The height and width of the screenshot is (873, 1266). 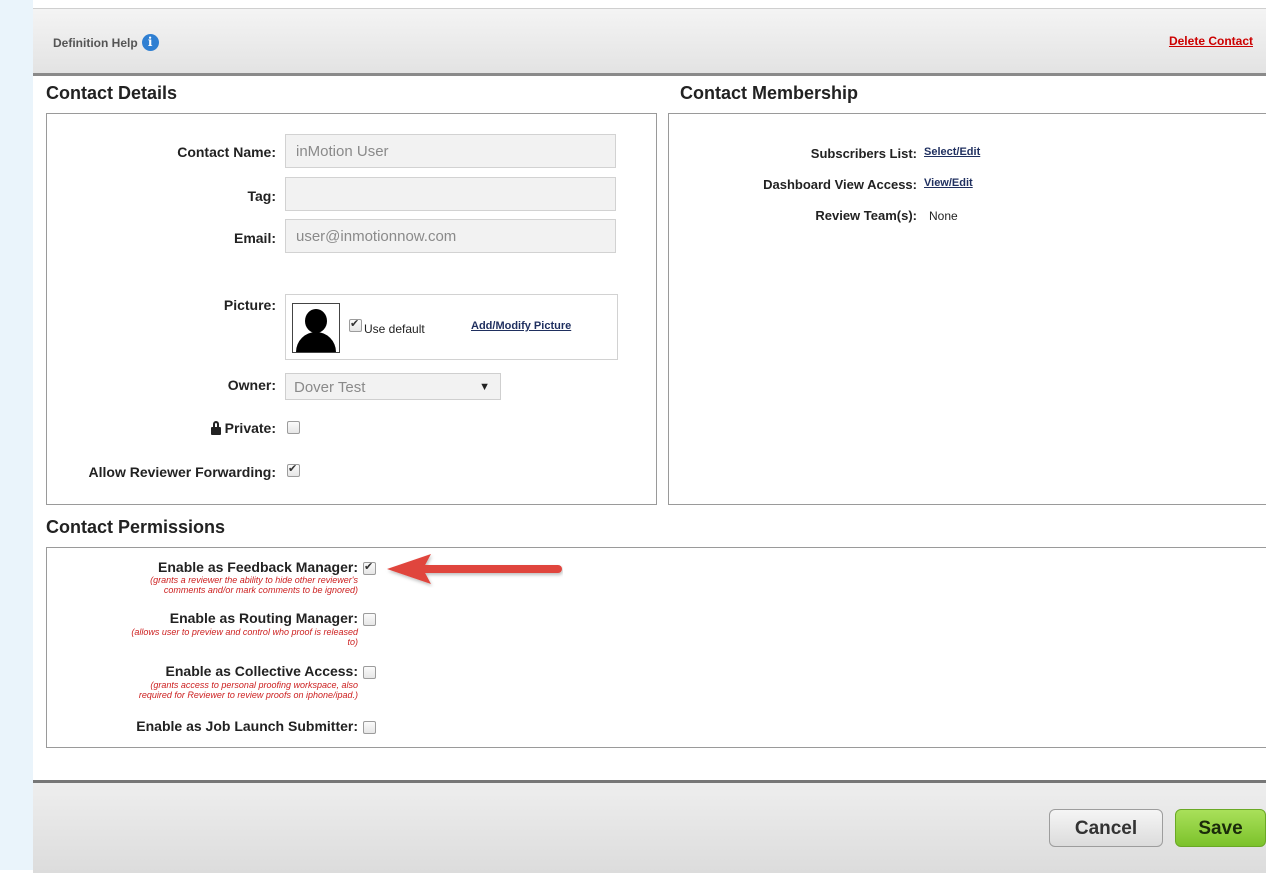 I want to click on use-default-checkbox, so click(x=355, y=324).